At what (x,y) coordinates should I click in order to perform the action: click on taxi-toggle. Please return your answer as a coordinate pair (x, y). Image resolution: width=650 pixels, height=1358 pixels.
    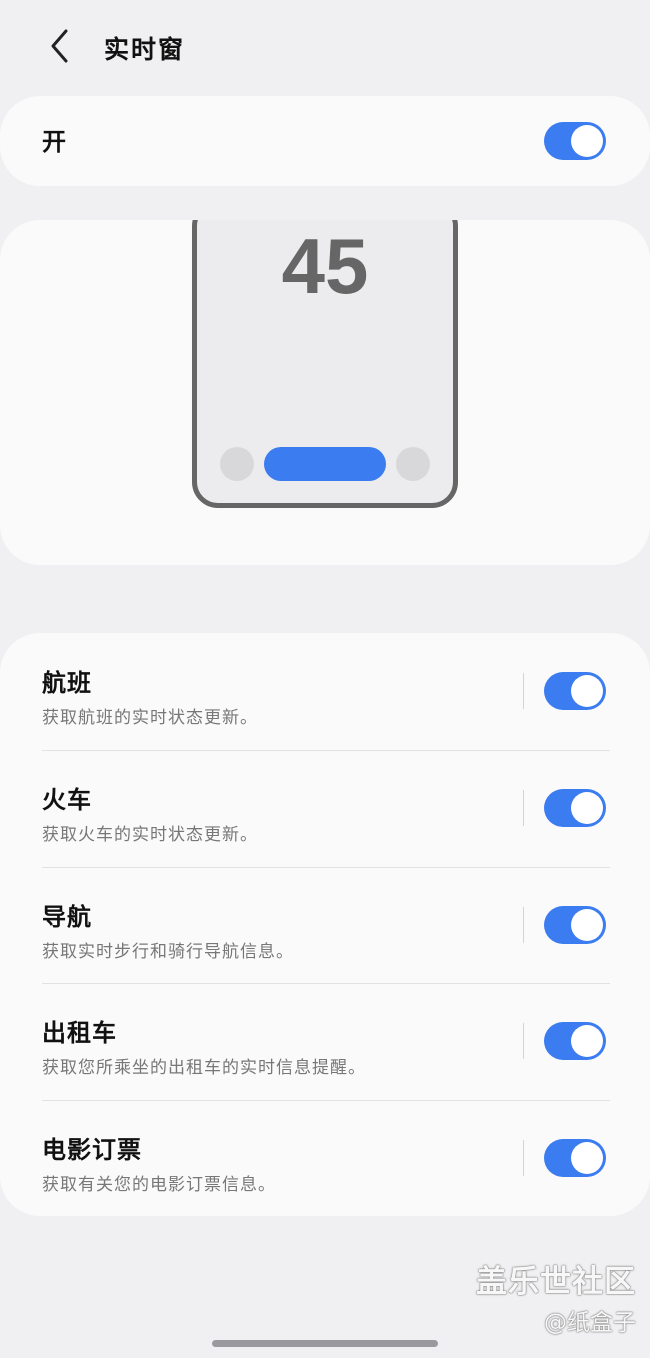
    Looking at the image, I should click on (575, 1041).